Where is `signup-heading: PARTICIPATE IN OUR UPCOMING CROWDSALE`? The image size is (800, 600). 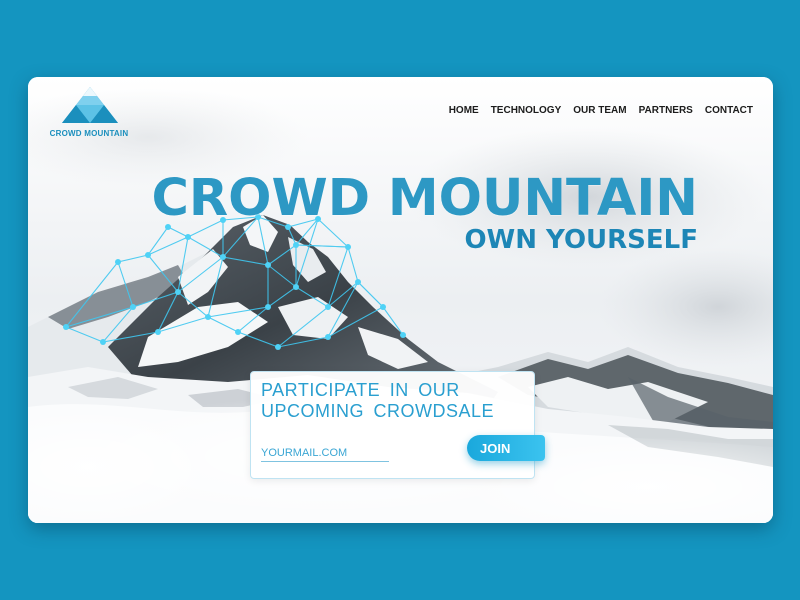
signup-heading: PARTICIPATE IN OUR UPCOMING CROWDSALE is located at coordinates (378, 400).